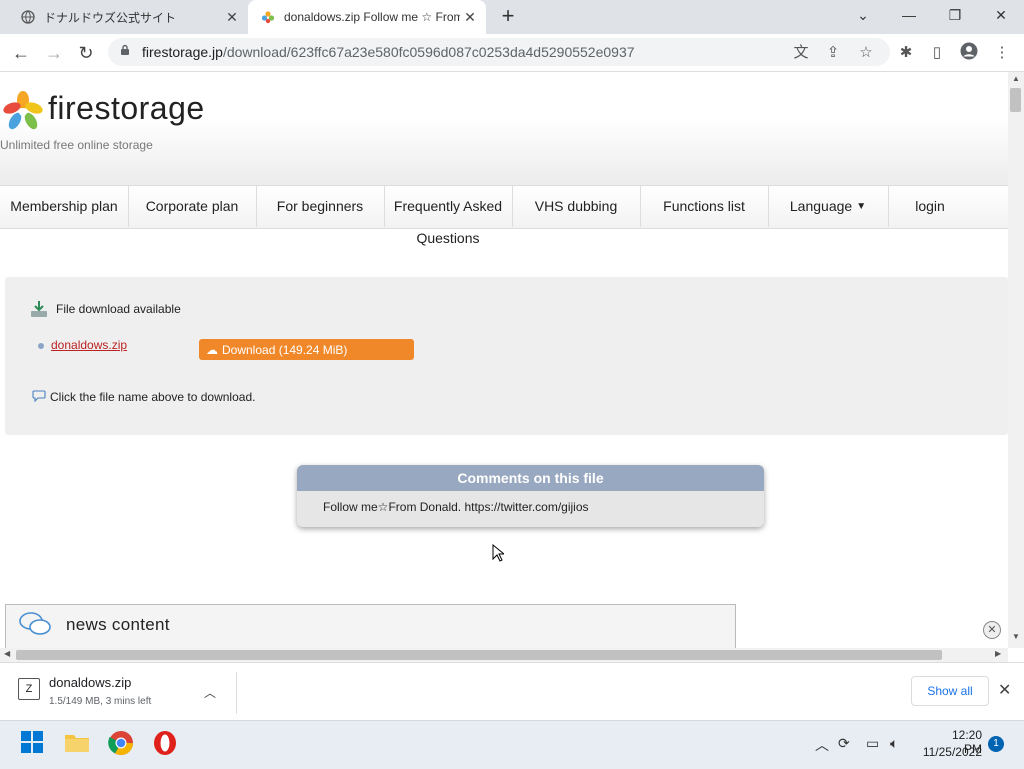 The image size is (1024, 769). Describe the element at coordinates (41, 346) in the screenshot. I see `file-bullet-icon` at that location.